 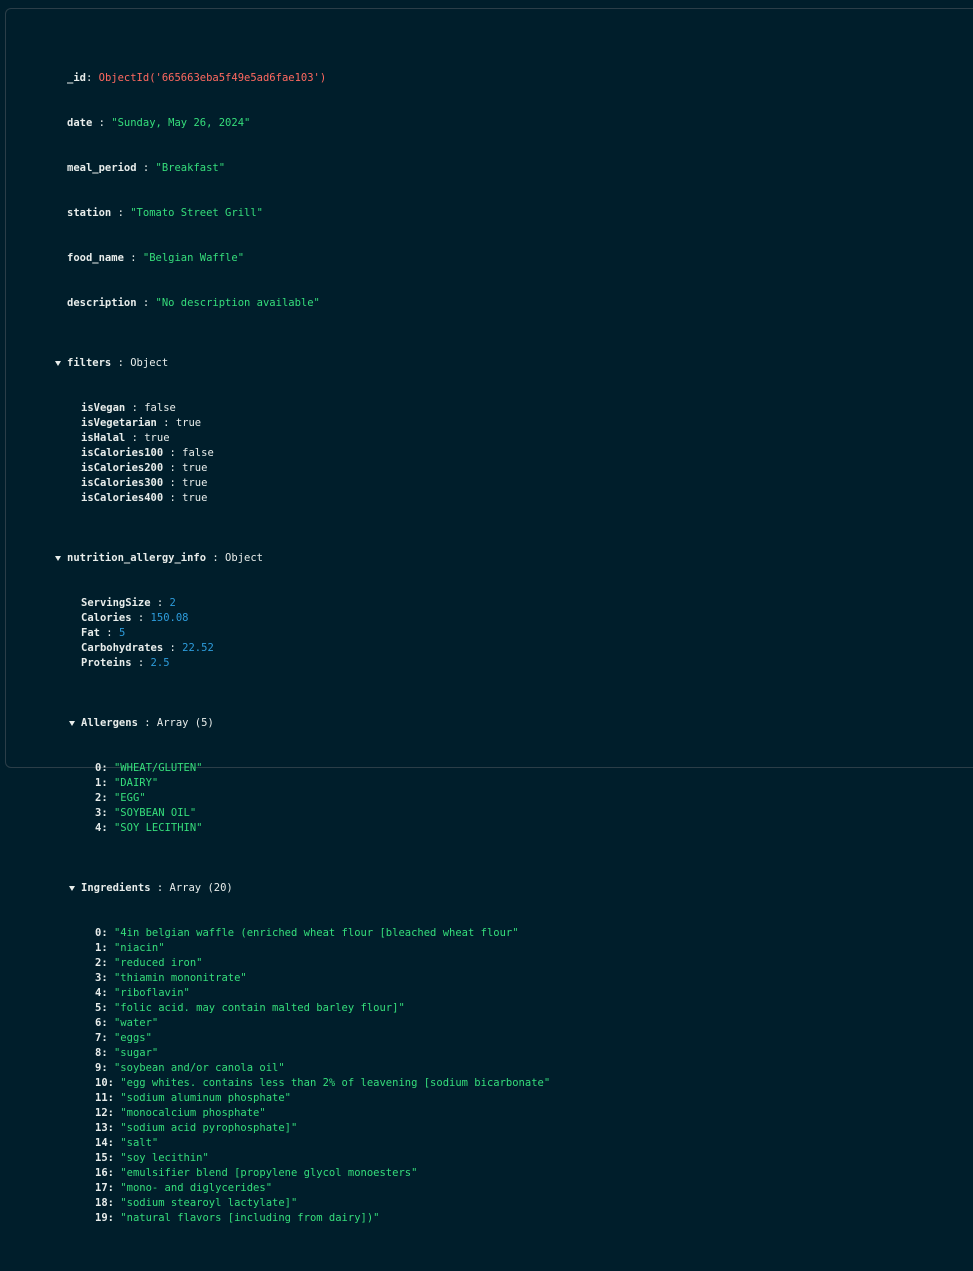 I want to click on filter-field: isHalal : true, so click(x=278, y=438).